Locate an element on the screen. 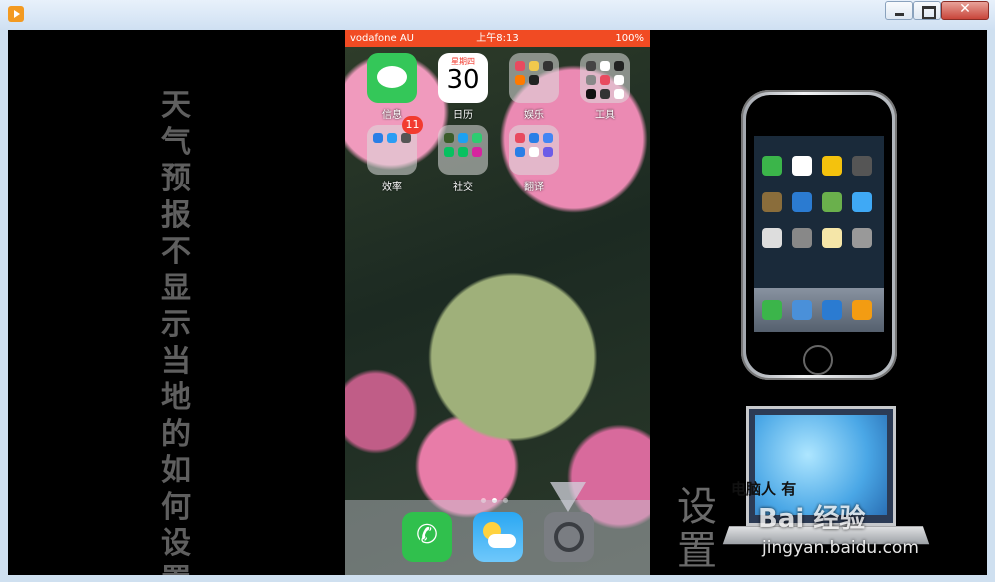  pointer-triangle is located at coordinates (568, 497).